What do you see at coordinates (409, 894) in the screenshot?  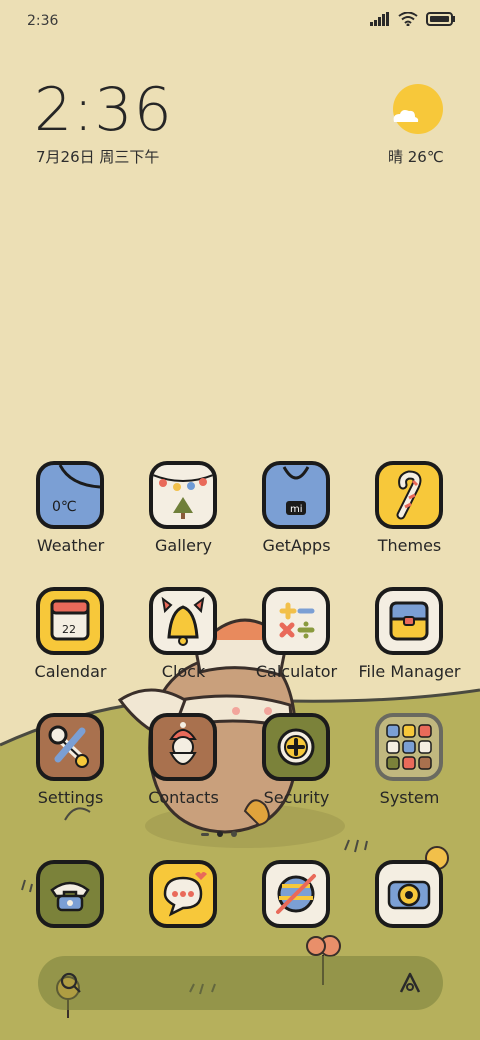 I see `camera-icon` at bounding box center [409, 894].